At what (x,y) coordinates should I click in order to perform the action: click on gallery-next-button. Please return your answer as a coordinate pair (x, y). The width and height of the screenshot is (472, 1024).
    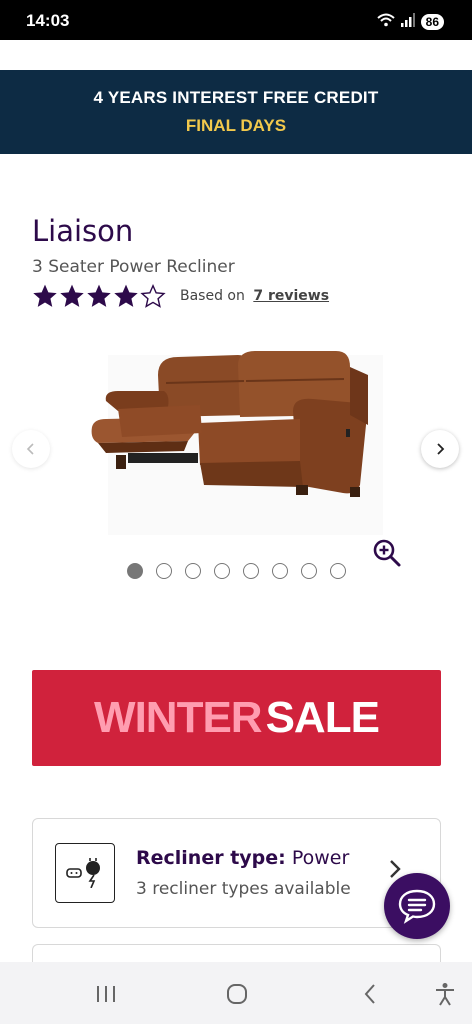
    Looking at the image, I should click on (440, 449).